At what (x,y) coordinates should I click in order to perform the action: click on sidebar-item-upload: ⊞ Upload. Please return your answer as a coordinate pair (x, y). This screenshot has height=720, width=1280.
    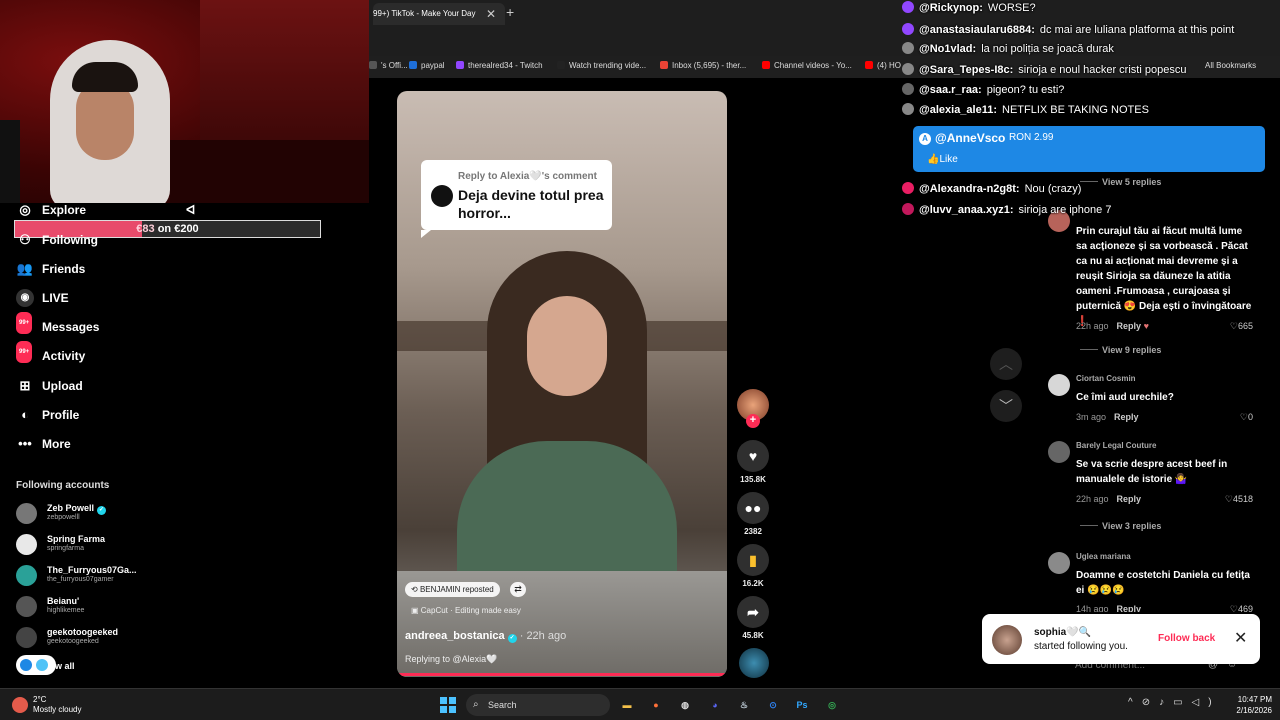
    Looking at the image, I should click on (49, 386).